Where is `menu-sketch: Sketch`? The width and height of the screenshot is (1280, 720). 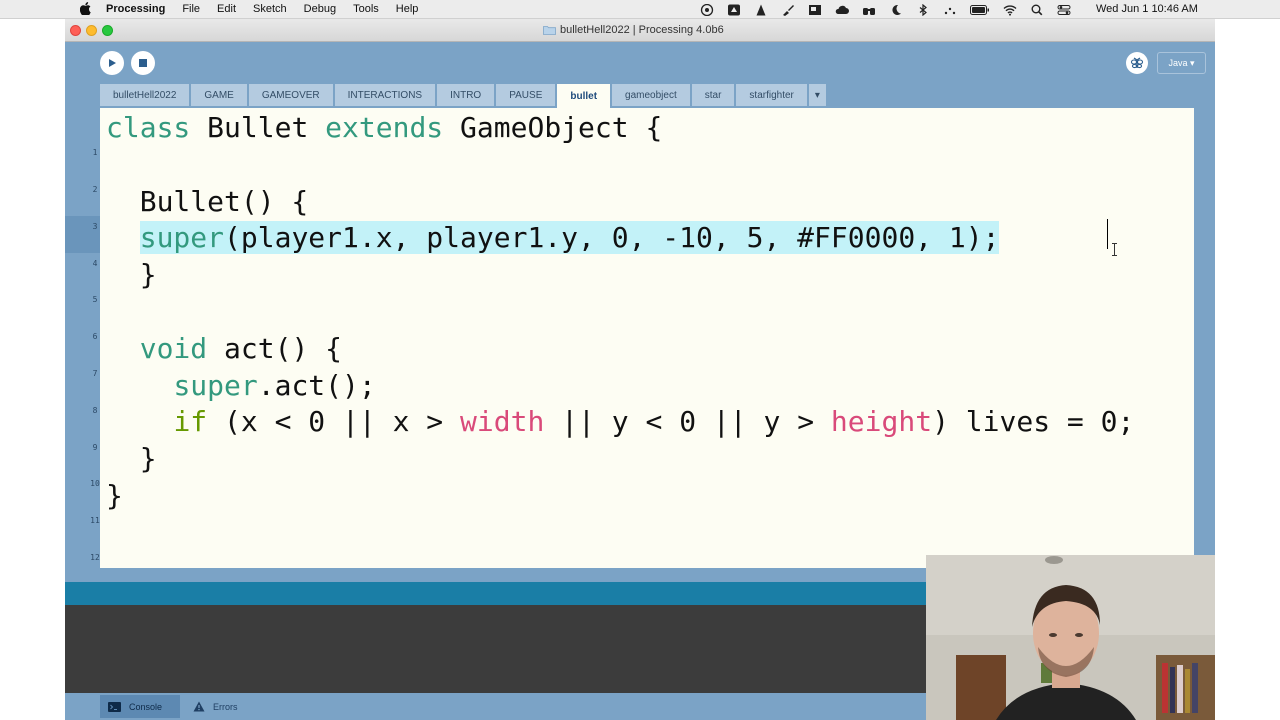 menu-sketch: Sketch is located at coordinates (270, 9).